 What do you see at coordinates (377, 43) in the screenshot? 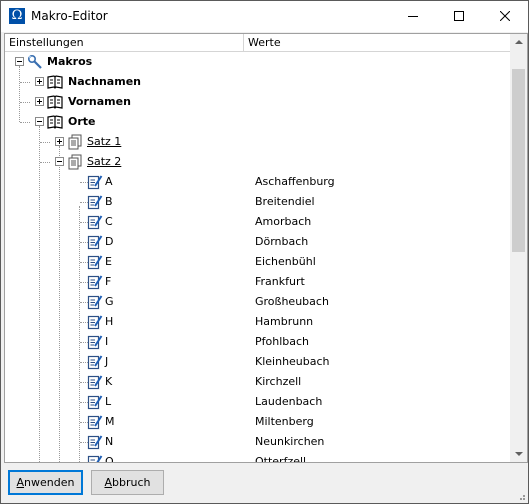
I see `header-werte: Werte` at bounding box center [377, 43].